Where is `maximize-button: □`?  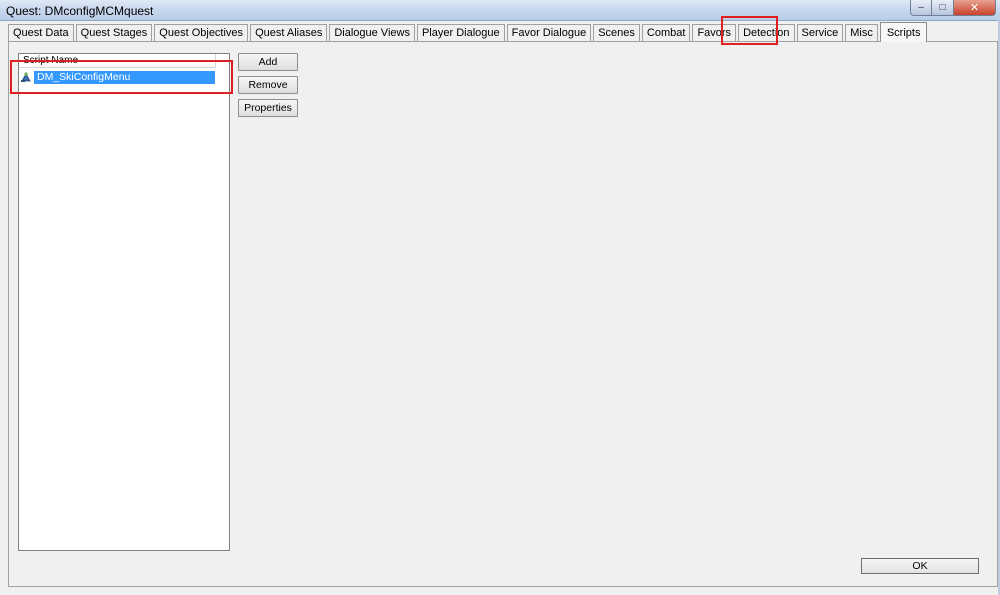
maximize-button: □ is located at coordinates (943, 8).